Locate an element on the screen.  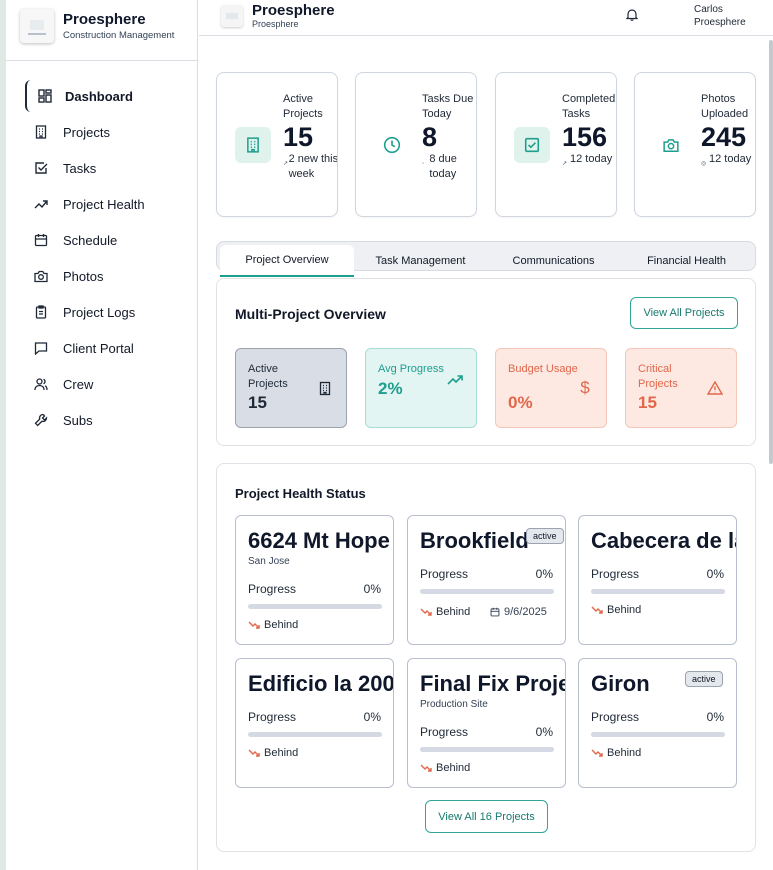
sidebar-item-label: Tasks is located at coordinates (80, 168).